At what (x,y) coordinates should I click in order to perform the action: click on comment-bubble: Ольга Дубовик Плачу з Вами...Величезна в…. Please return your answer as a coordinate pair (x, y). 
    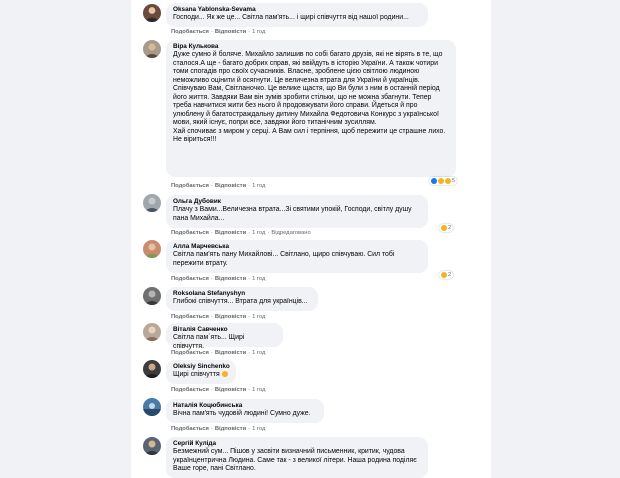
    Looking at the image, I should click on (297, 211).